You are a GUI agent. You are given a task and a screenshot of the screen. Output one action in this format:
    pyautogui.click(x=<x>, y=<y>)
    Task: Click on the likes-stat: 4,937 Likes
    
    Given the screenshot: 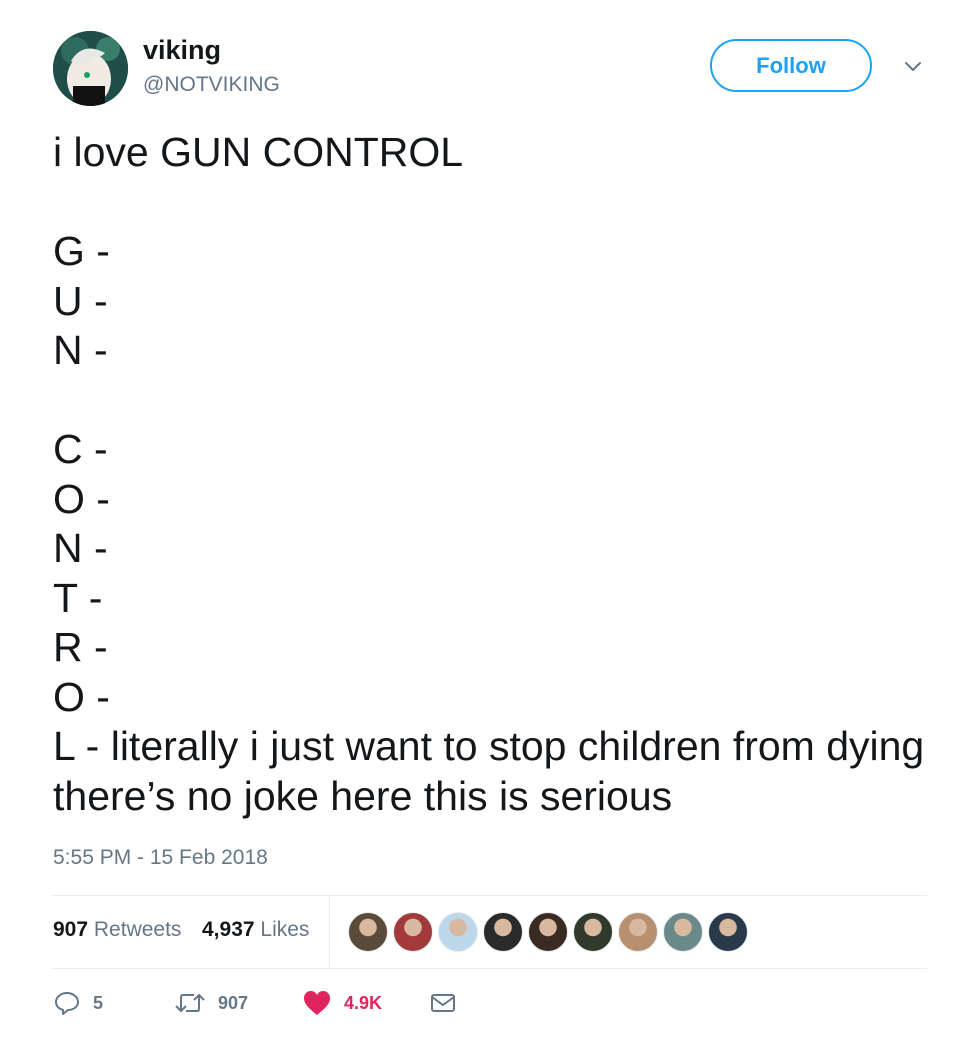 What is the action you would take?
    pyautogui.click(x=255, y=930)
    